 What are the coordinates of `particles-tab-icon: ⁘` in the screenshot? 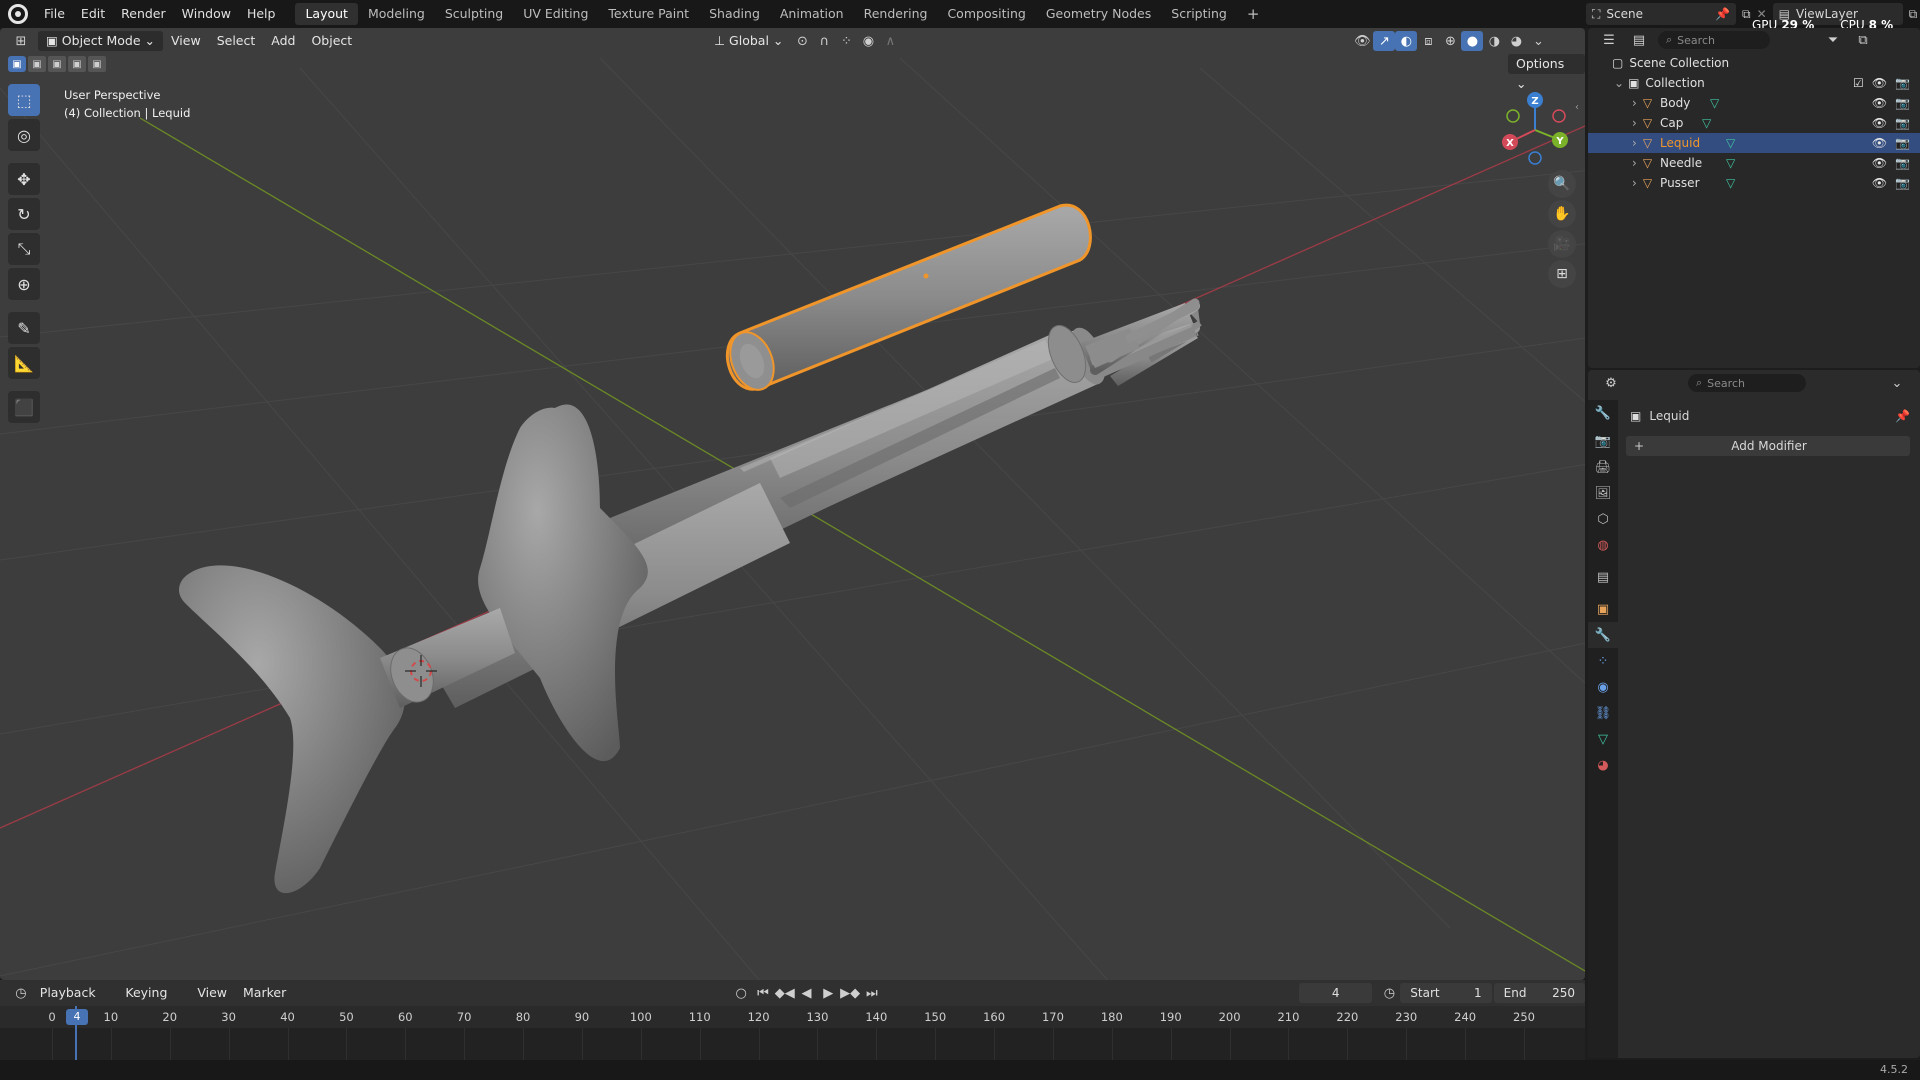 It's located at (1603, 661).